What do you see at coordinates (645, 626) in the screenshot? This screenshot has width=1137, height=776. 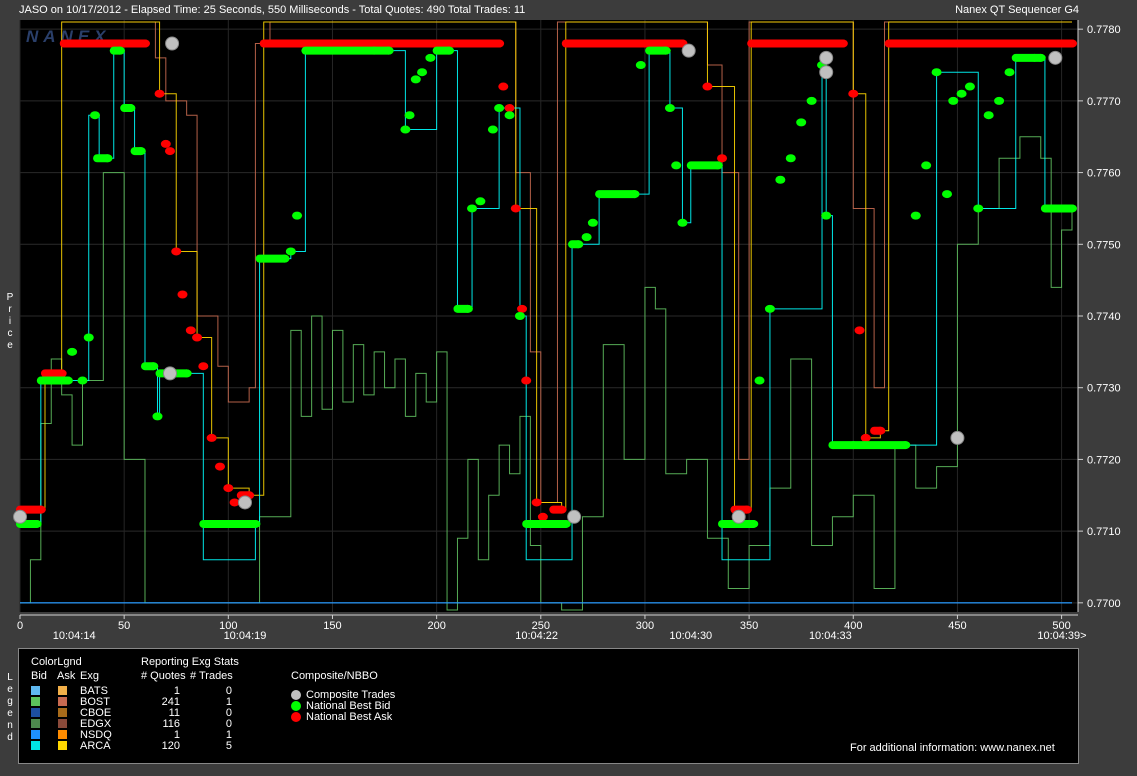 I see `x-tick-label: 300` at bounding box center [645, 626].